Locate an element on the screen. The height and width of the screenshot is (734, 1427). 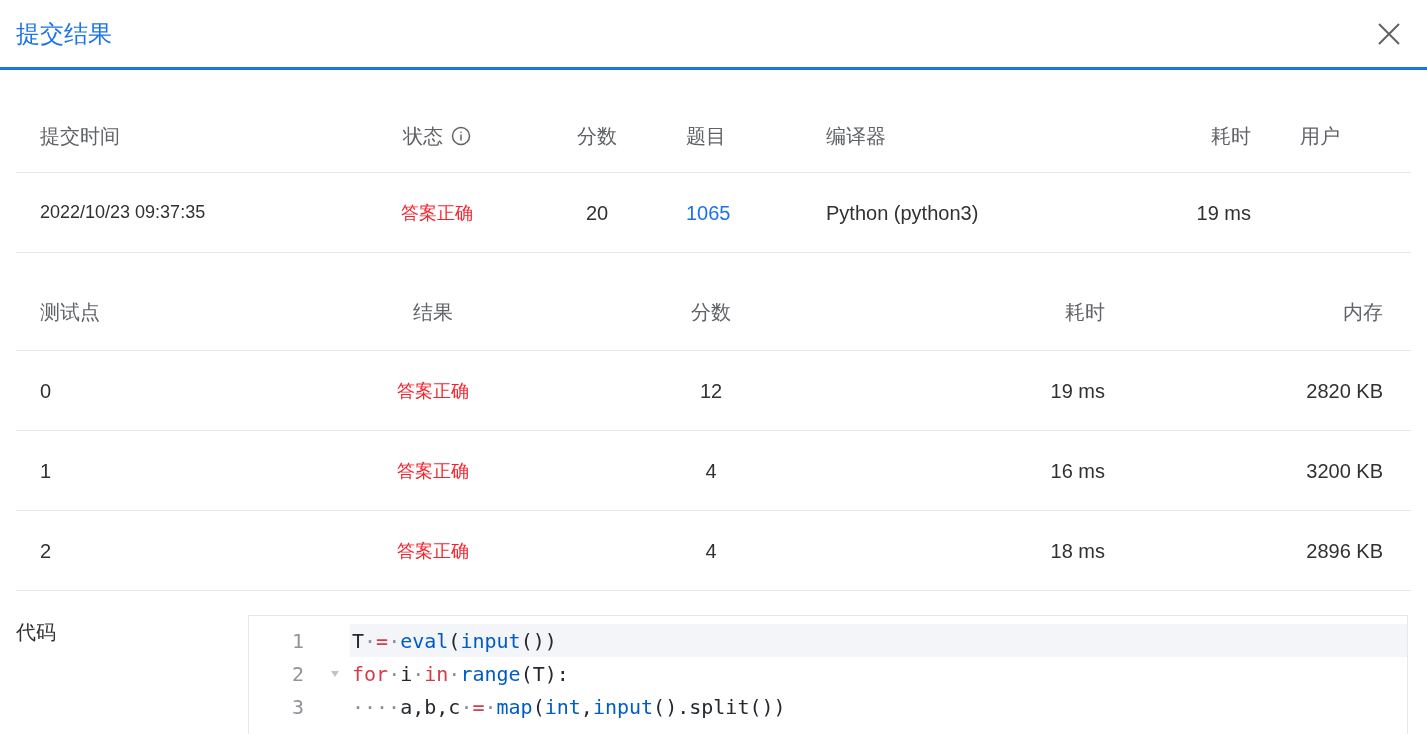
column-header: 用户 is located at coordinates (1320, 136).